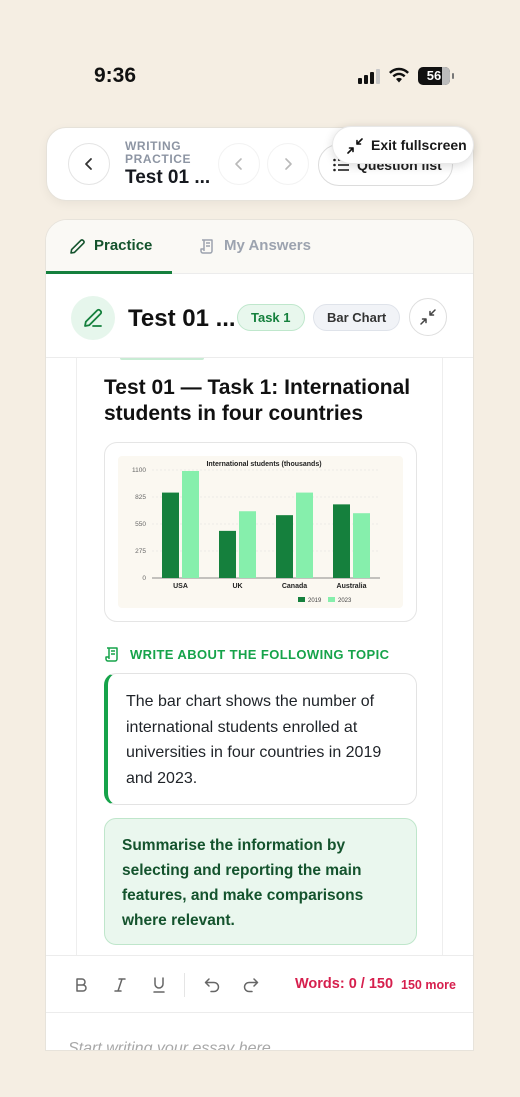  What do you see at coordinates (140, 524) in the screenshot?
I see `y-tick-label: 550` at bounding box center [140, 524].